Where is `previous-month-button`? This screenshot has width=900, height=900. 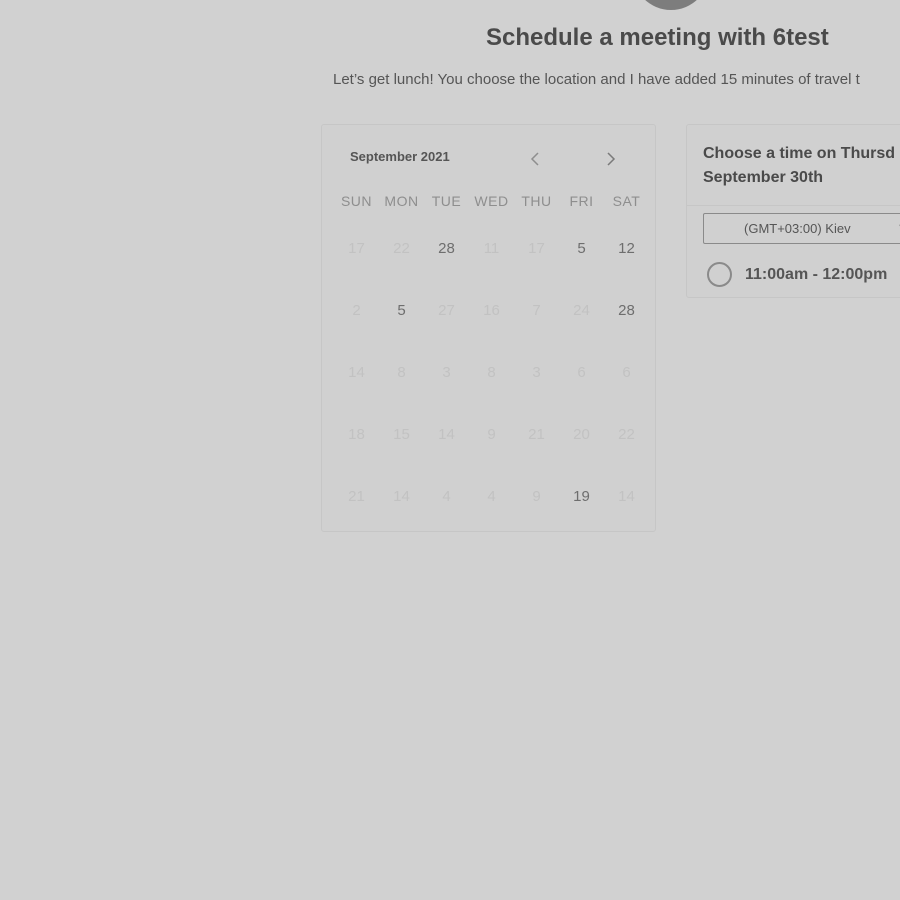 previous-month-button is located at coordinates (536, 159).